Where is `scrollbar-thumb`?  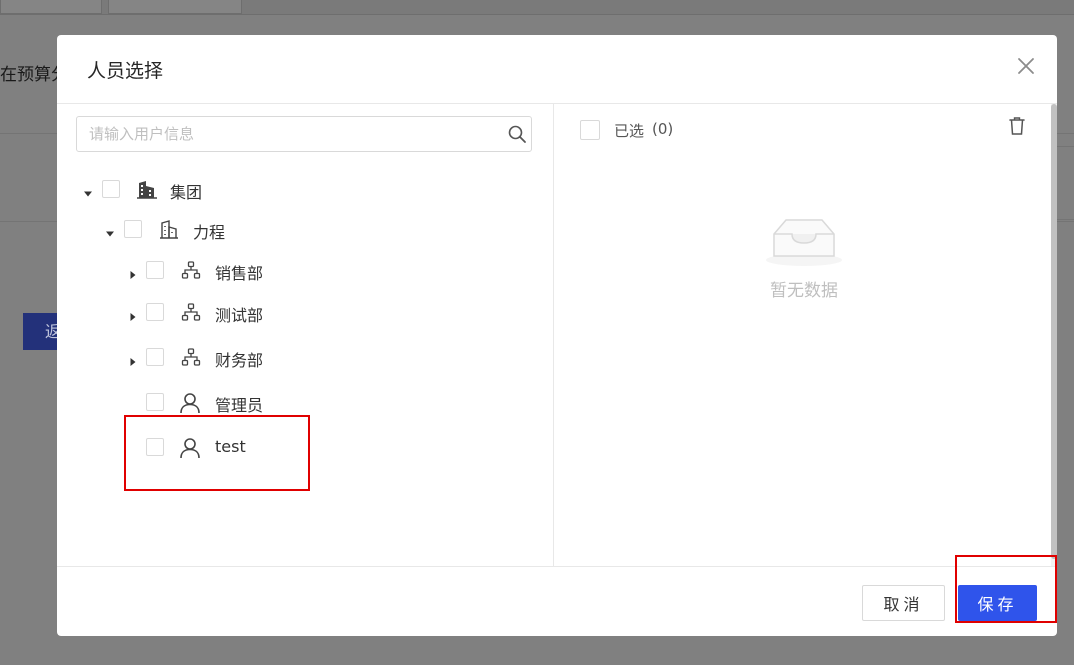
scrollbar-thumb is located at coordinates (1054, 331).